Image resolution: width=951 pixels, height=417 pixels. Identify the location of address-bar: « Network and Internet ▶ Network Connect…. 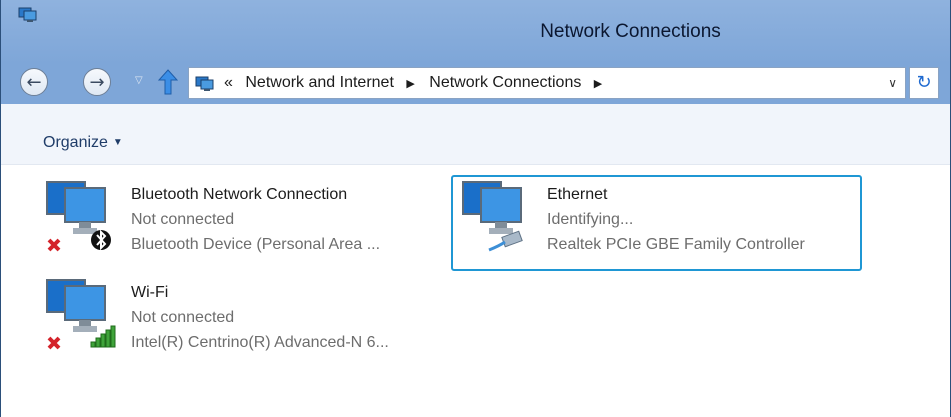
(547, 83).